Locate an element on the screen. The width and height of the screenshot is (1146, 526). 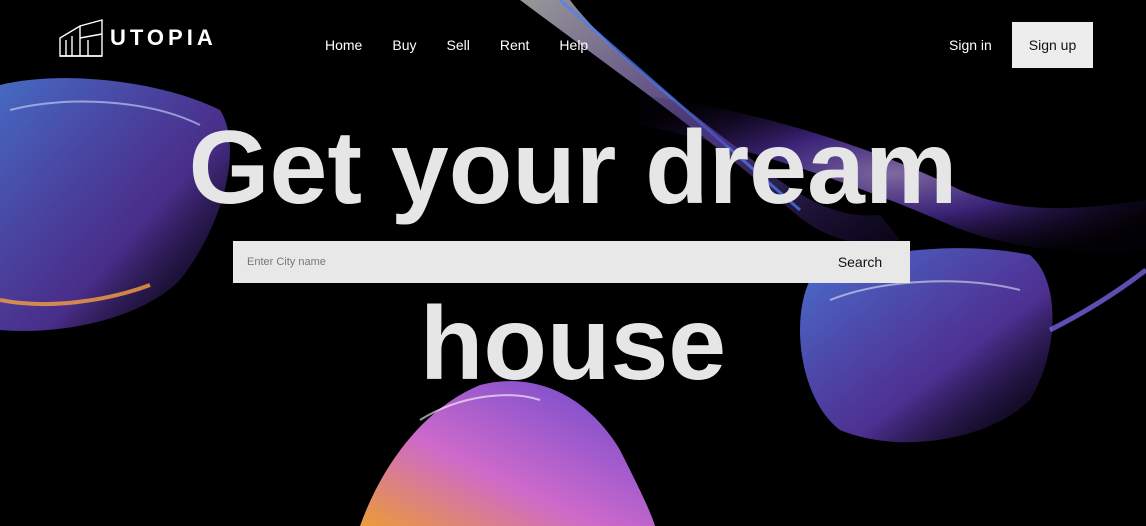
city-search-input is located at coordinates (521, 262).